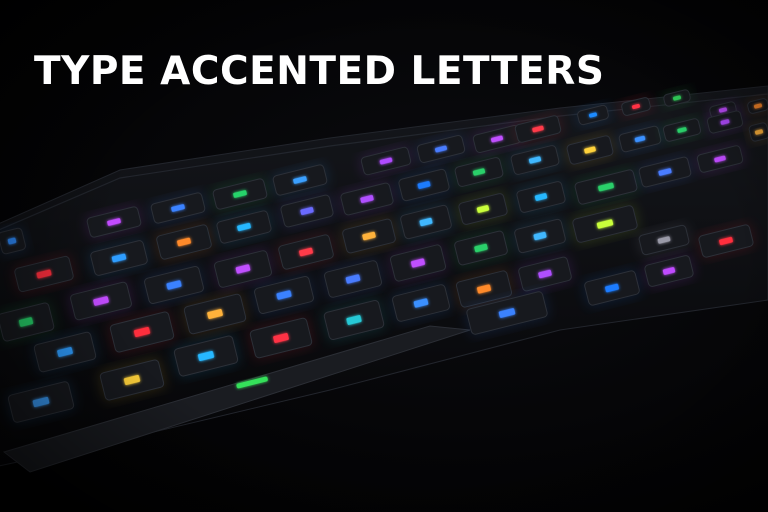 The height and width of the screenshot is (512, 768). Describe the element at coordinates (319, 71) in the screenshot. I see `headline-title: TYPE ACCENTED LETTERS` at that location.